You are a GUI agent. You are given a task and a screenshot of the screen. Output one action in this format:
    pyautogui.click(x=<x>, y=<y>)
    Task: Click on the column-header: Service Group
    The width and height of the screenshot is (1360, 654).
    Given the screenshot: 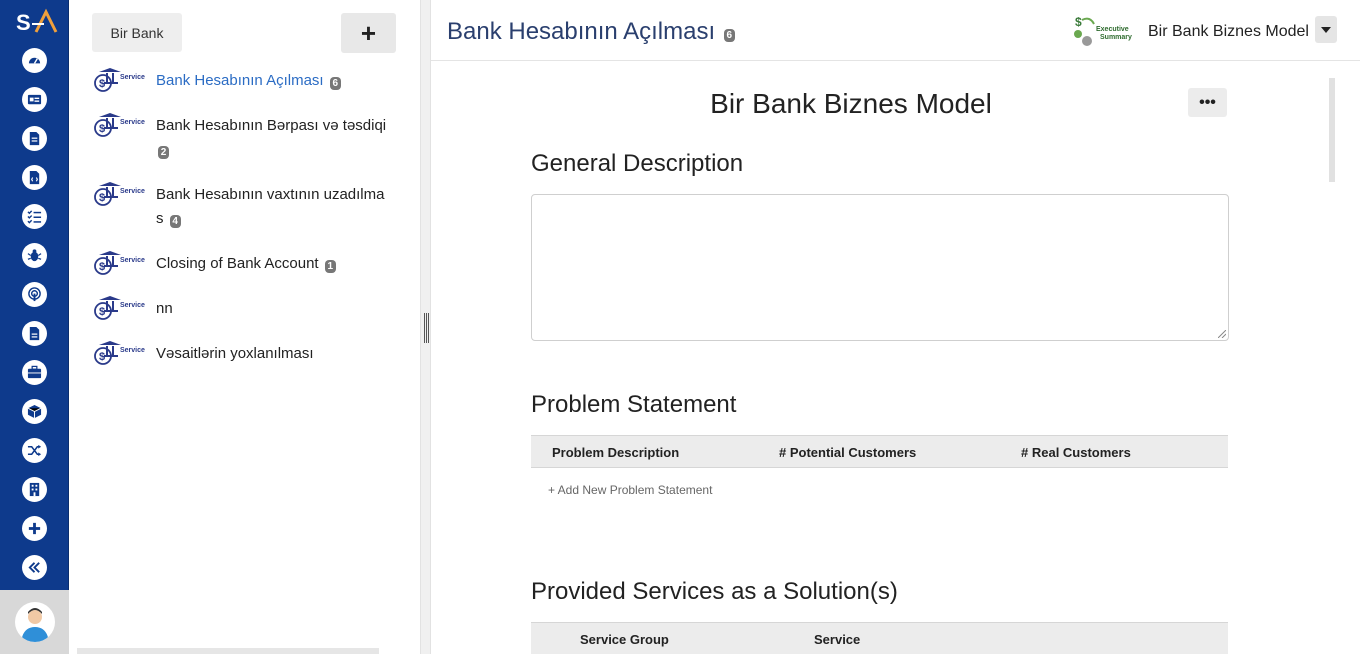 What is the action you would take?
    pyautogui.click(x=624, y=639)
    